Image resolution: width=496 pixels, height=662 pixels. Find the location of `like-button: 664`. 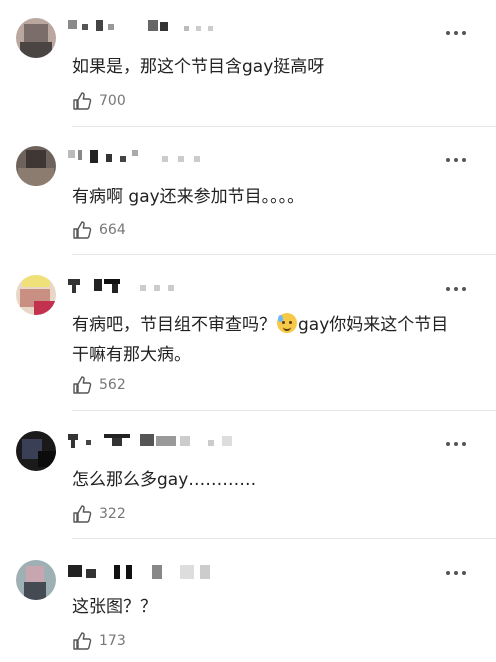

like-button: 664 is located at coordinates (99, 230).